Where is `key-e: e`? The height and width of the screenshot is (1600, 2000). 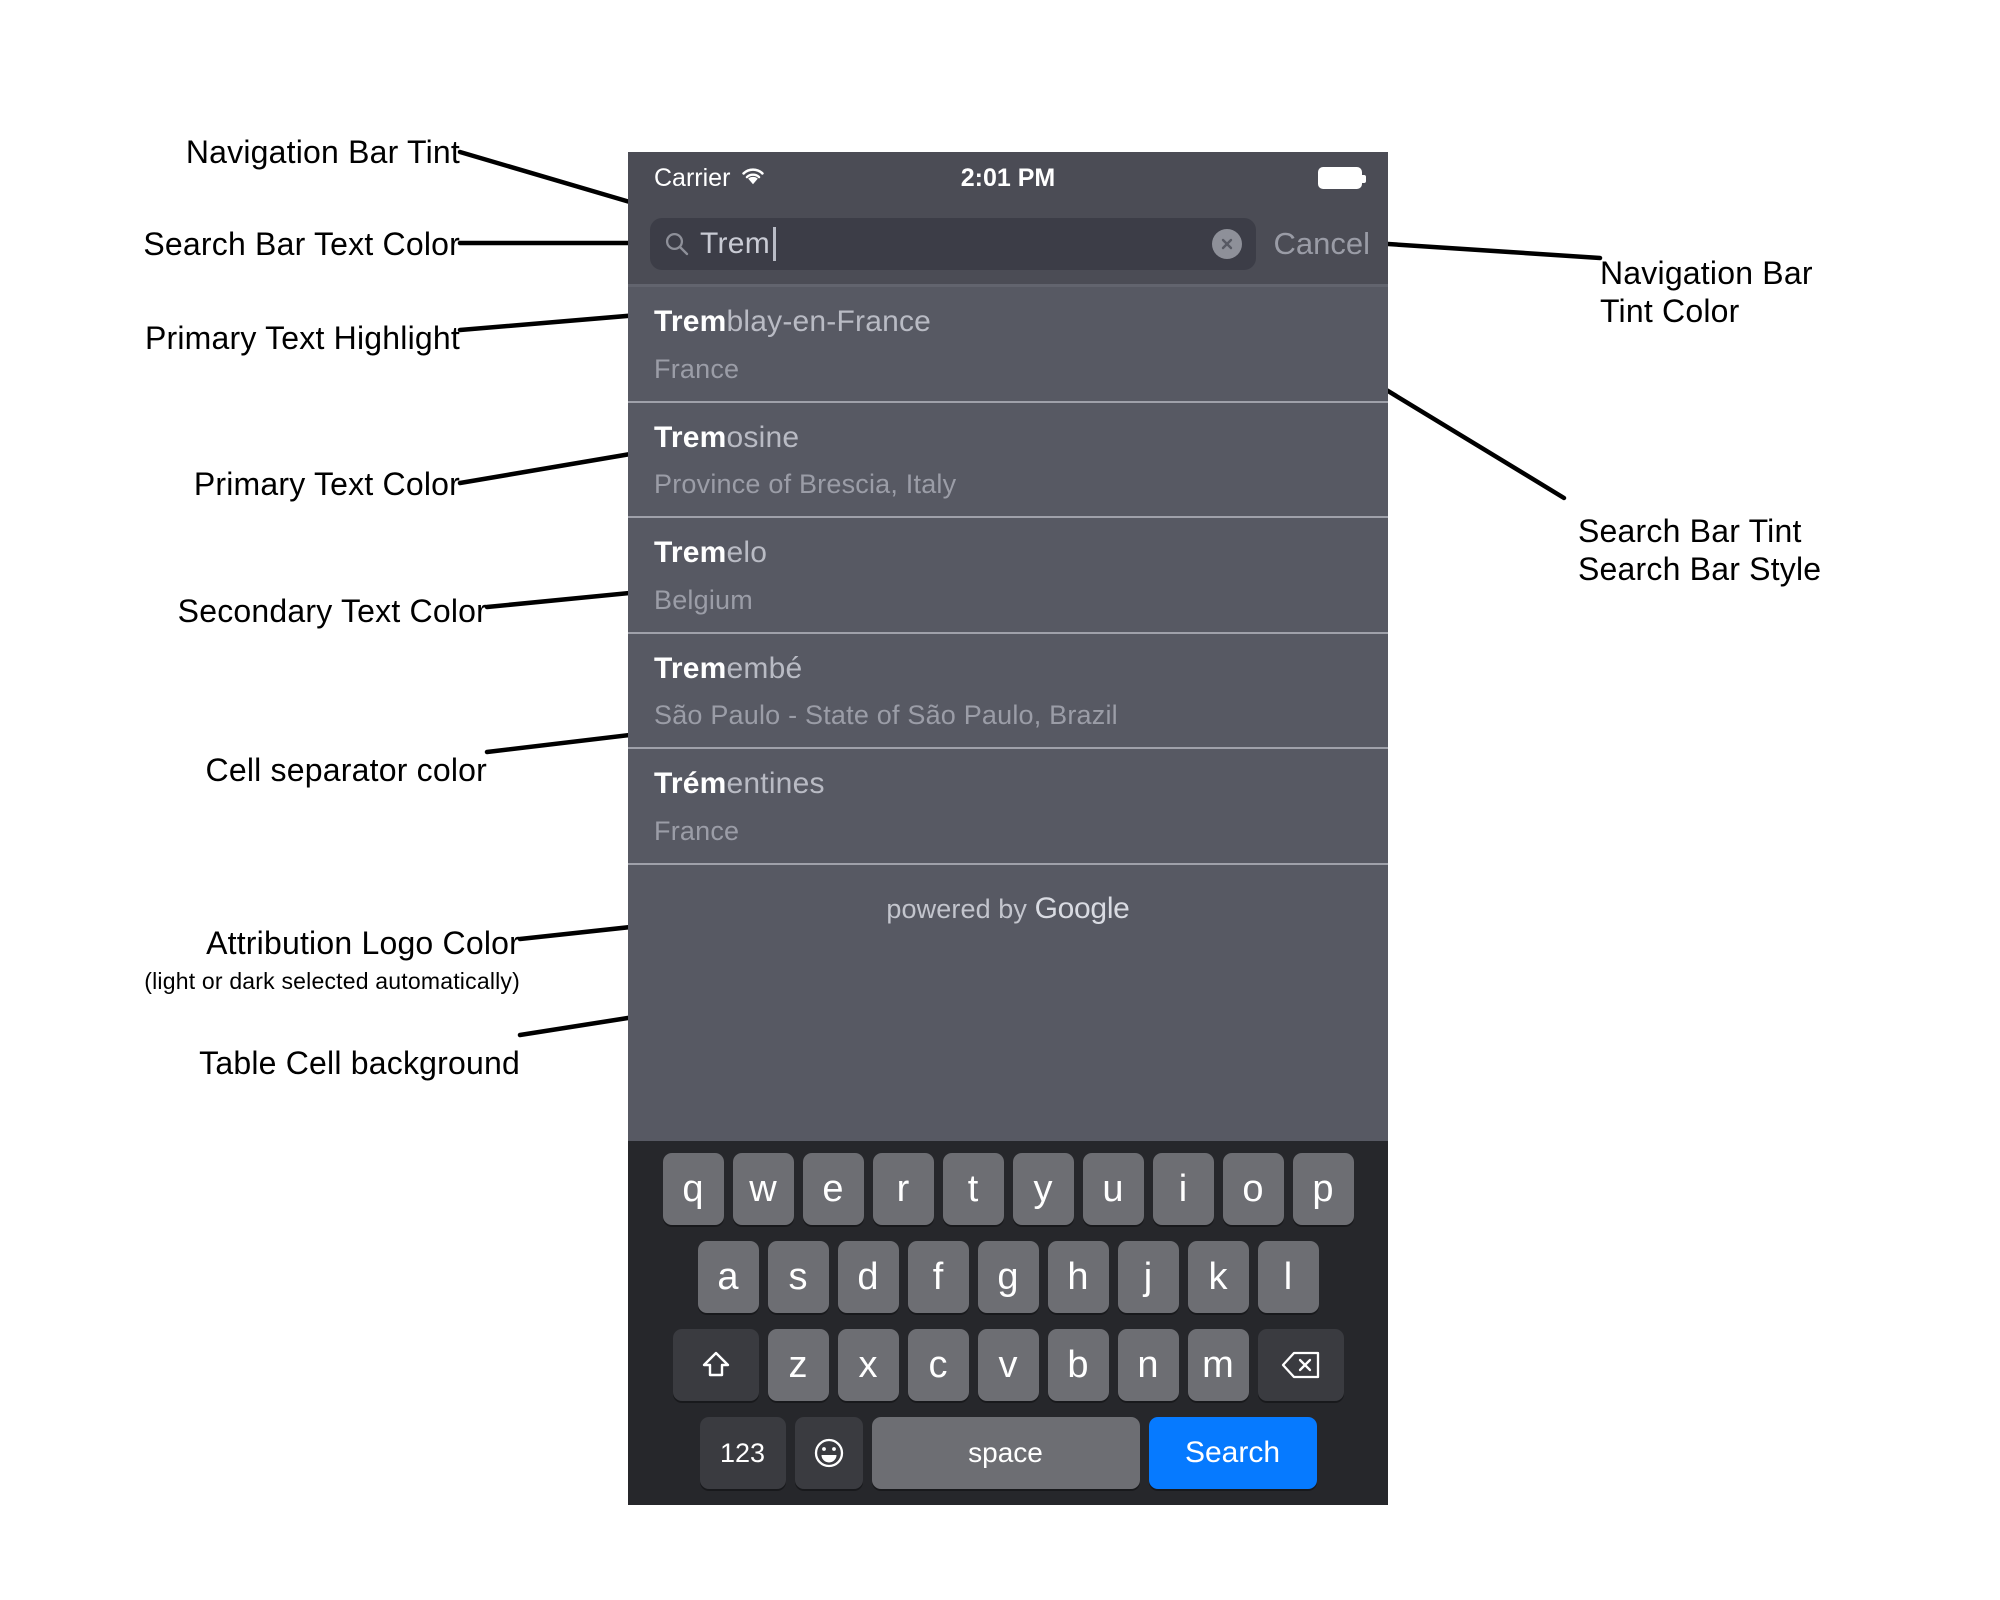
key-e: e is located at coordinates (833, 1189).